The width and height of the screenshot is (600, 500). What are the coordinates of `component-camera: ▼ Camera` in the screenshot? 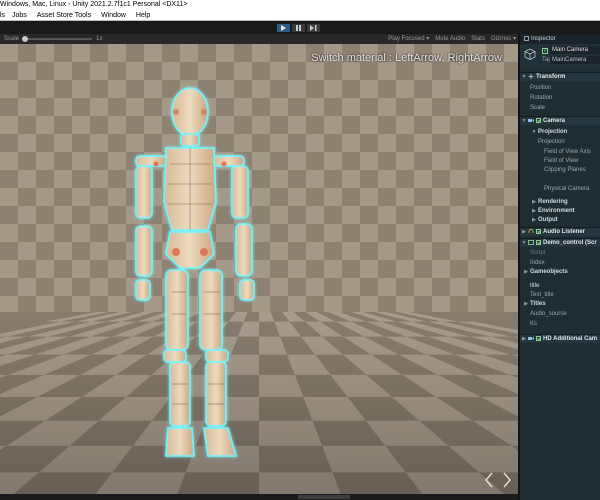 It's located at (560, 120).